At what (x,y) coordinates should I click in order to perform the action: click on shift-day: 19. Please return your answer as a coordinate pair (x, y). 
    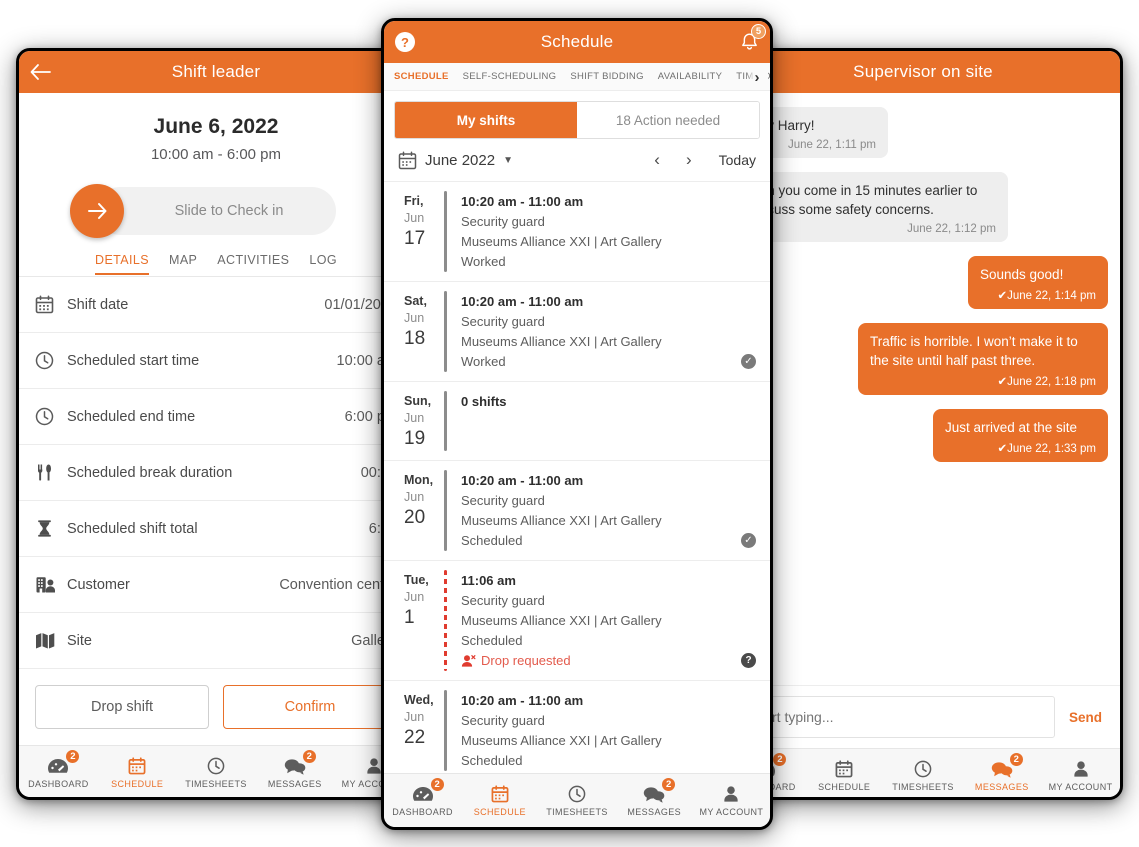
    Looking at the image, I should click on (415, 438).